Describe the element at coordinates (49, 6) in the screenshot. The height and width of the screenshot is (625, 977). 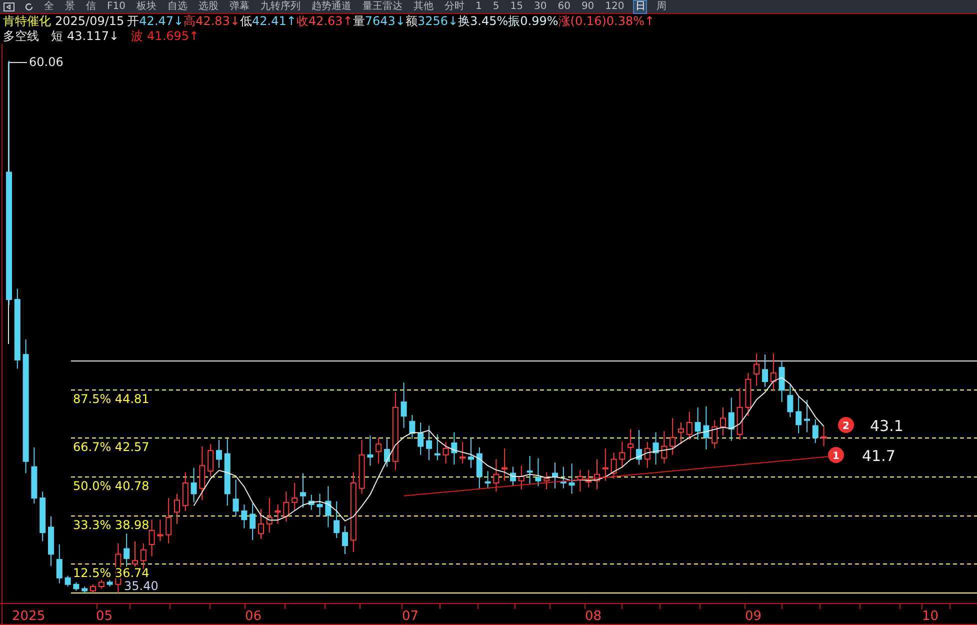
I see `toolbar-item: 全` at that location.